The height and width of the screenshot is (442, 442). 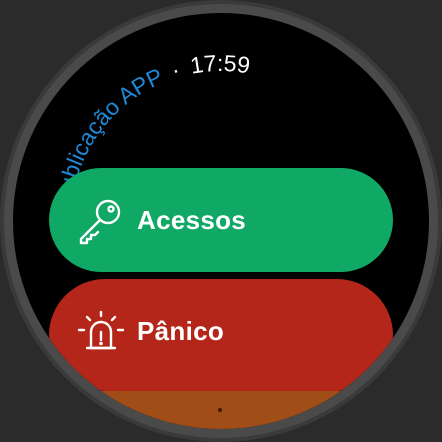 I want to click on menu-item-label: Pânico, so click(x=181, y=330).